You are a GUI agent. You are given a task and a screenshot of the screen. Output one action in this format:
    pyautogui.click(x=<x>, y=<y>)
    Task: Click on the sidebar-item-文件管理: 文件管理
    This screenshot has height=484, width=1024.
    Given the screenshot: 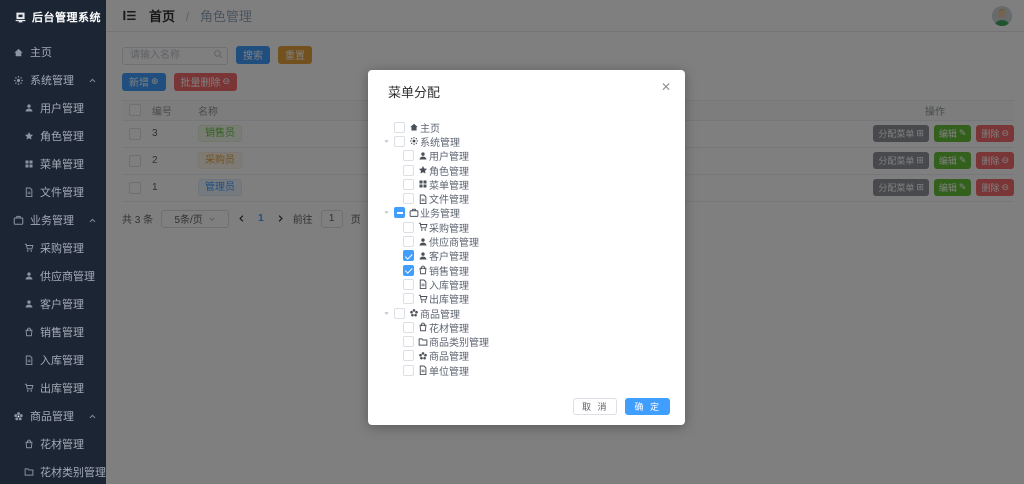 What is the action you would take?
    pyautogui.click(x=53, y=192)
    